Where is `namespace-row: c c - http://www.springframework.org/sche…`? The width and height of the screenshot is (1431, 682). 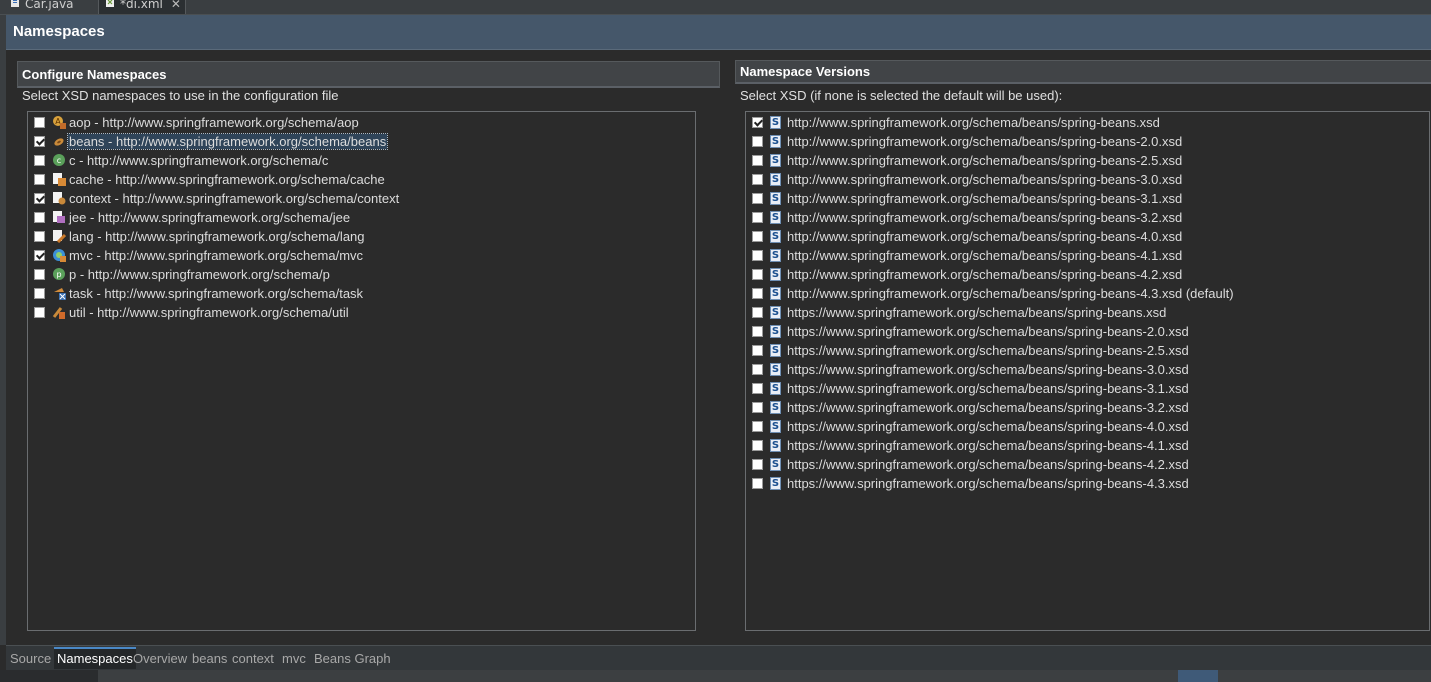 namespace-row: c c - http://www.springframework.org/sche… is located at coordinates (361, 161).